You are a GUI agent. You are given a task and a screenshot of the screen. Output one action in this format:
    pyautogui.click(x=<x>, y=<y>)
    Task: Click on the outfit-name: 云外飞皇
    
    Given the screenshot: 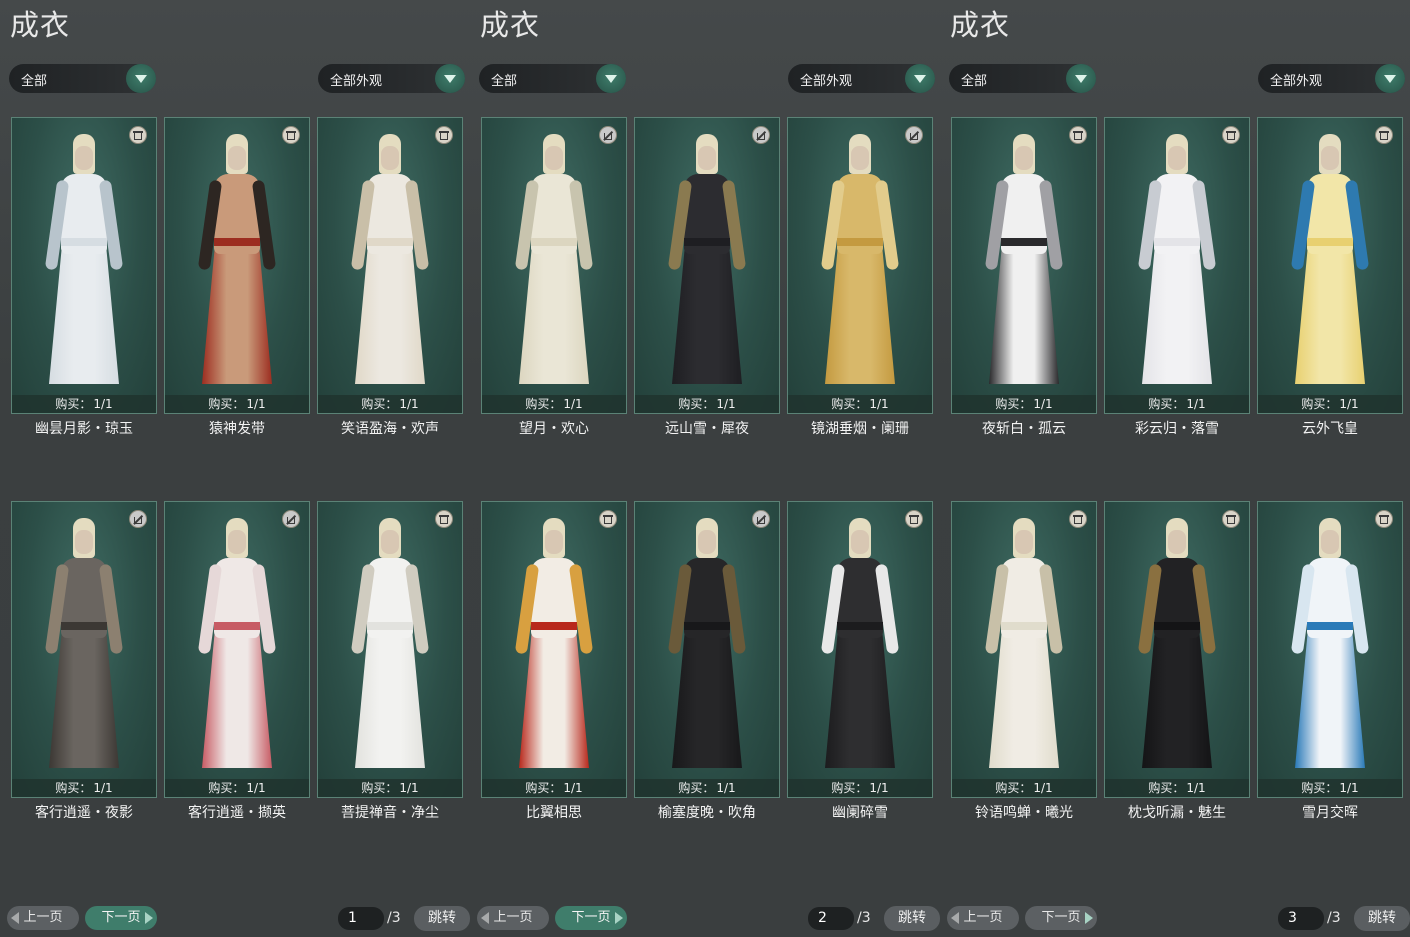 What is the action you would take?
    pyautogui.click(x=1330, y=429)
    